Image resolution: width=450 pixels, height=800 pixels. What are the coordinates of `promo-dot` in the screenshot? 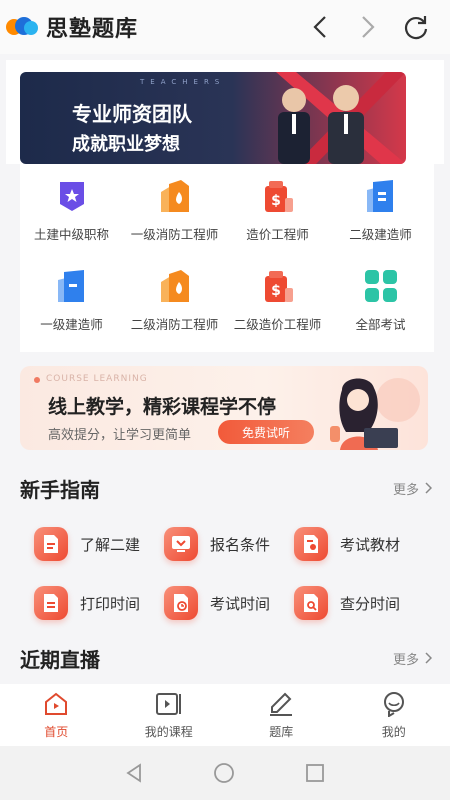 It's located at (37, 380).